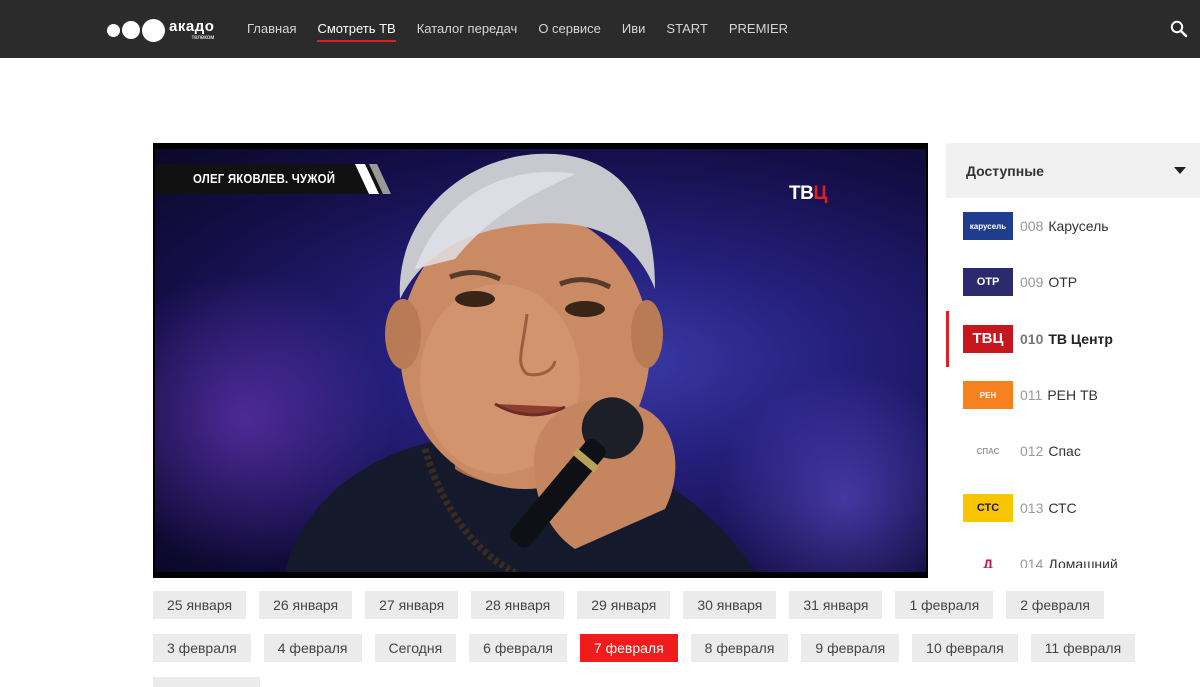 The image size is (1200, 687). What do you see at coordinates (634, 32) in the screenshot?
I see `nav-ivi: Иви` at bounding box center [634, 32].